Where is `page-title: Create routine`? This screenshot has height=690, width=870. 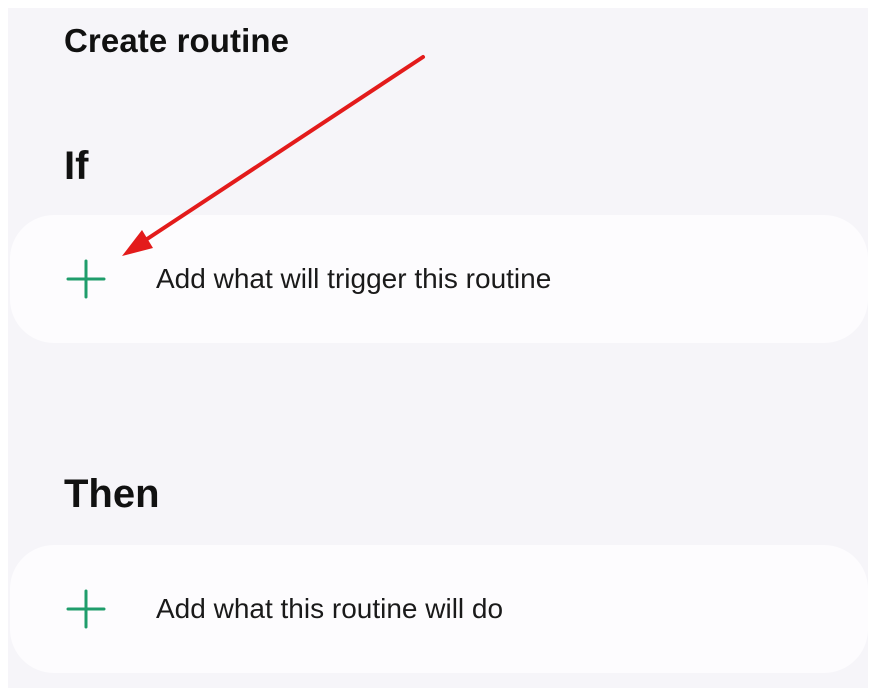 page-title: Create routine is located at coordinates (177, 40).